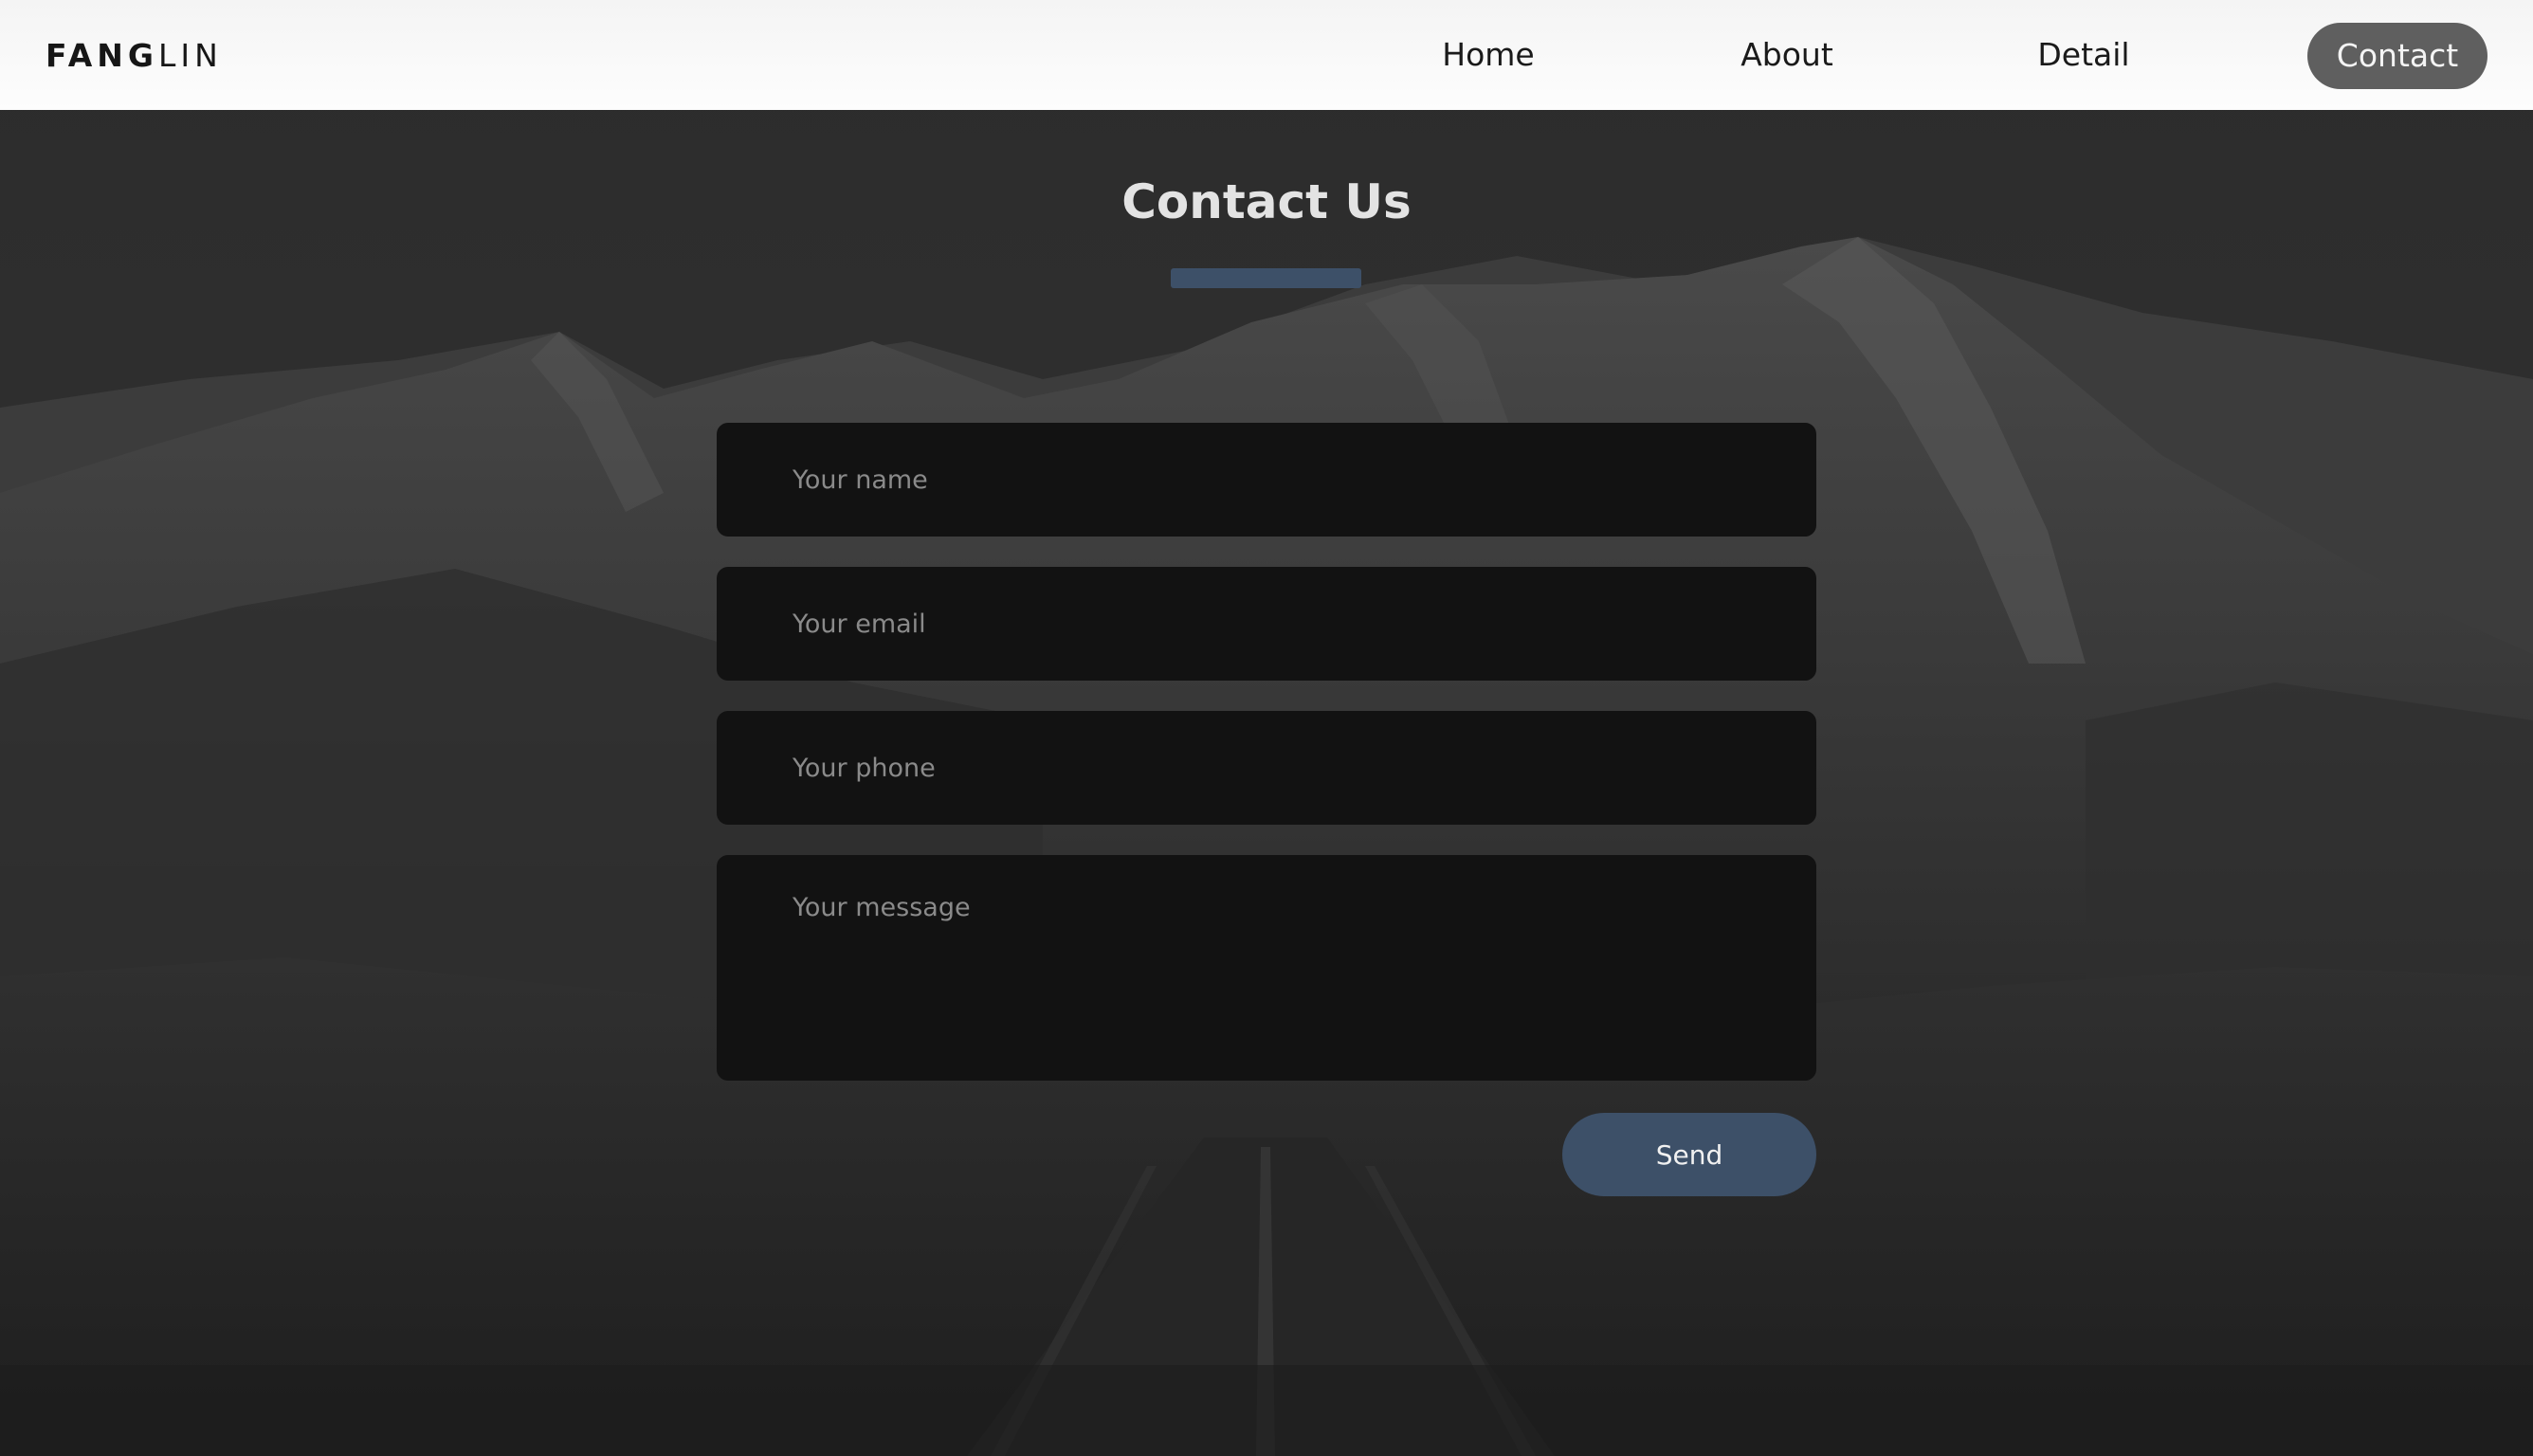 The image size is (2533, 1456). Describe the element at coordinates (2083, 55) in the screenshot. I see `nav-detail-link: Detail` at that location.